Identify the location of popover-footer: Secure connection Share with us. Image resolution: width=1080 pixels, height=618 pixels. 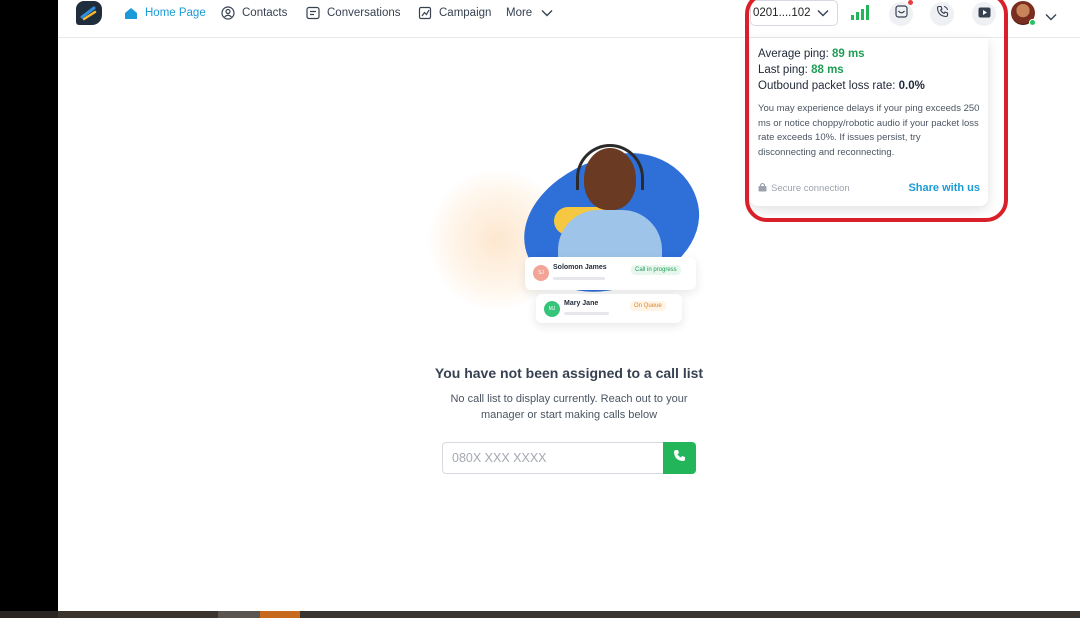
(869, 189).